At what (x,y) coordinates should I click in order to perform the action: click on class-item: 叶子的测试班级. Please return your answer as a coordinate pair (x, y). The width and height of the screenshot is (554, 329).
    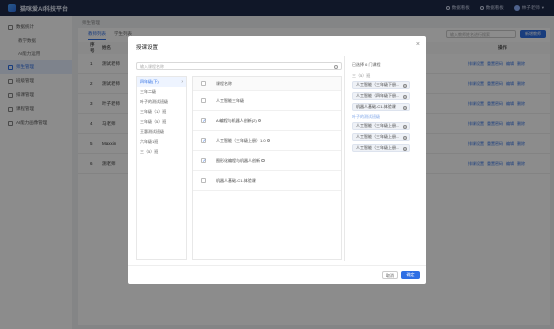
    Looking at the image, I should click on (161, 102).